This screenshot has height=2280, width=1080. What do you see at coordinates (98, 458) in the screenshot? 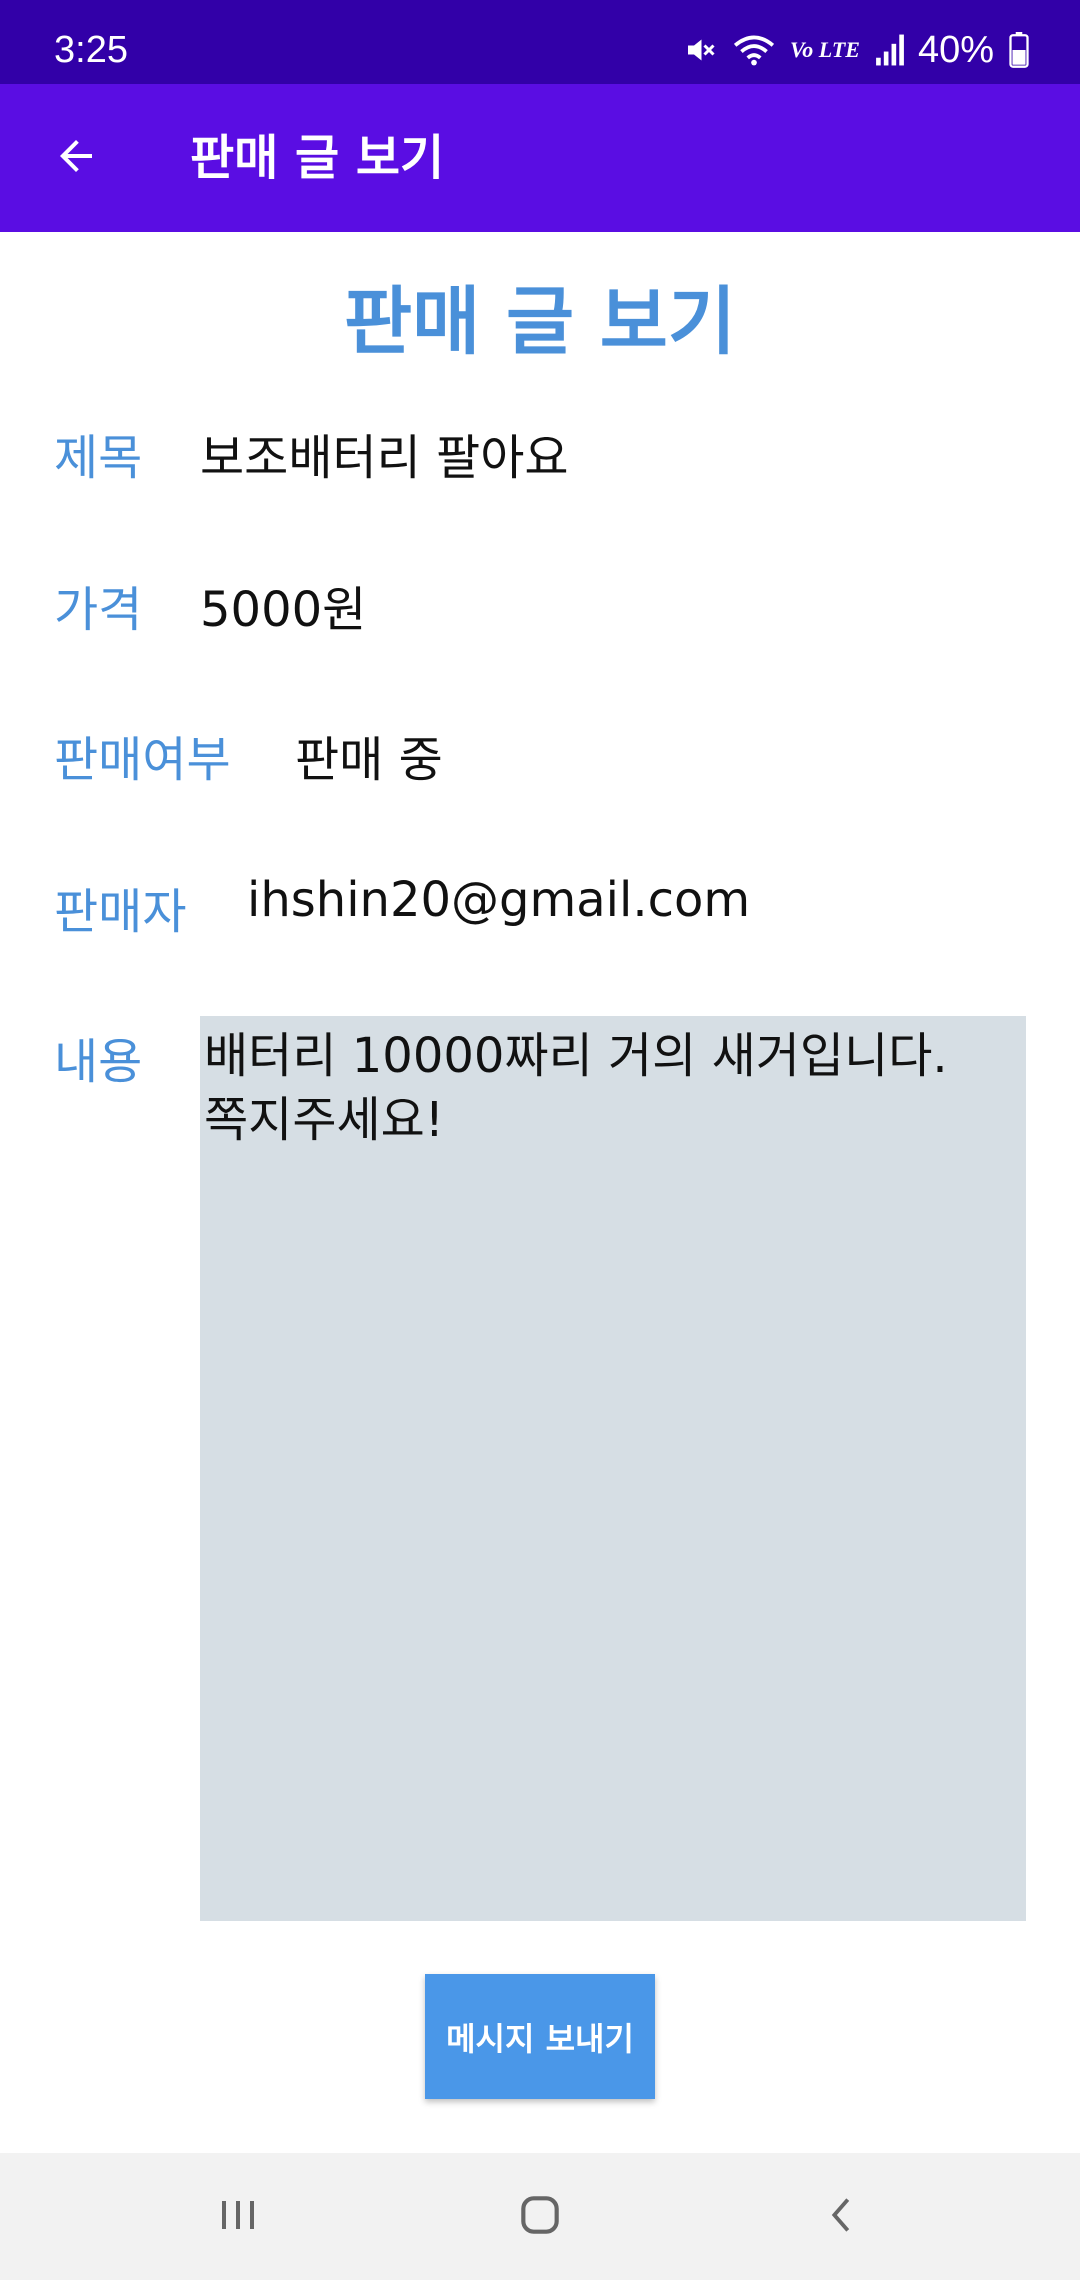
I see `title-label: 제목` at bounding box center [98, 458].